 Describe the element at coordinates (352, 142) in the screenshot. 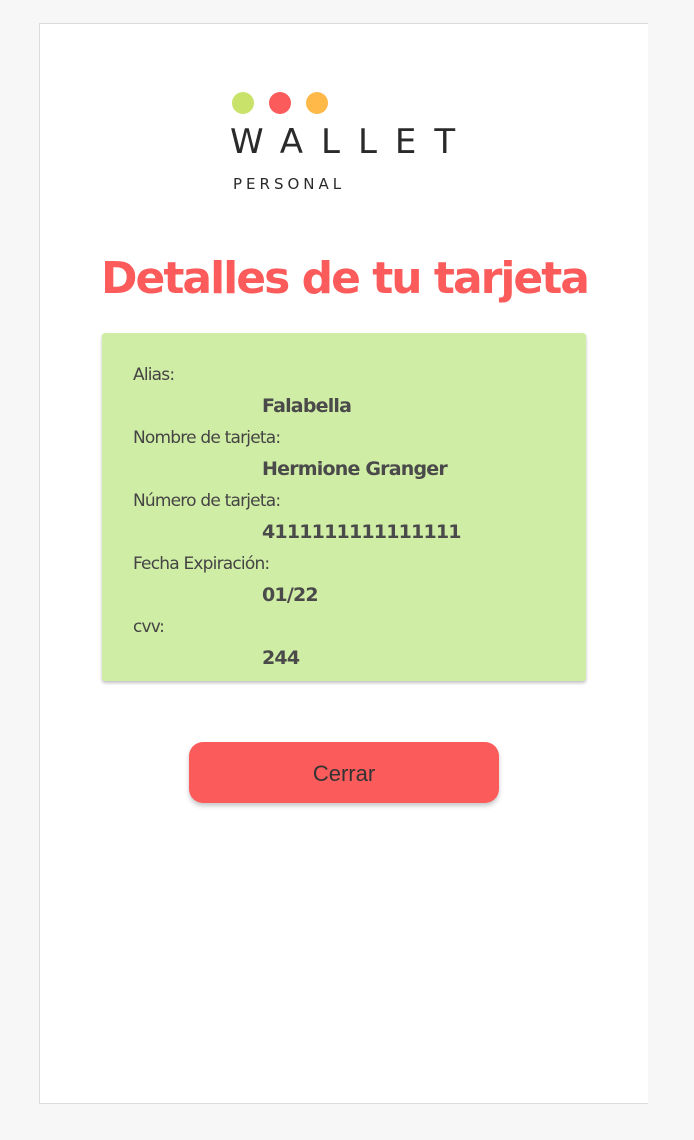

I see `logo-wordmark: WALLET` at that location.